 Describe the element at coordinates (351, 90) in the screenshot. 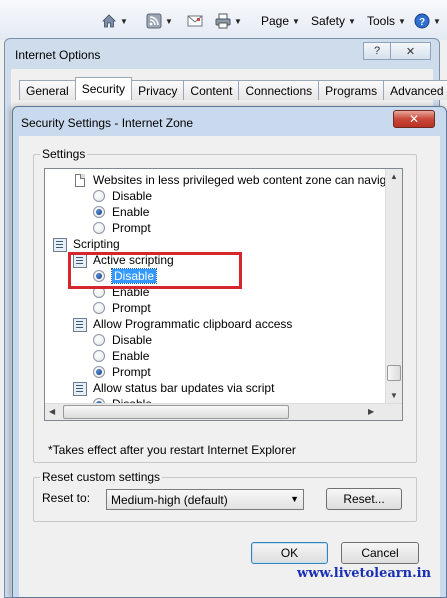

I see `tab-programs: Programs` at that location.